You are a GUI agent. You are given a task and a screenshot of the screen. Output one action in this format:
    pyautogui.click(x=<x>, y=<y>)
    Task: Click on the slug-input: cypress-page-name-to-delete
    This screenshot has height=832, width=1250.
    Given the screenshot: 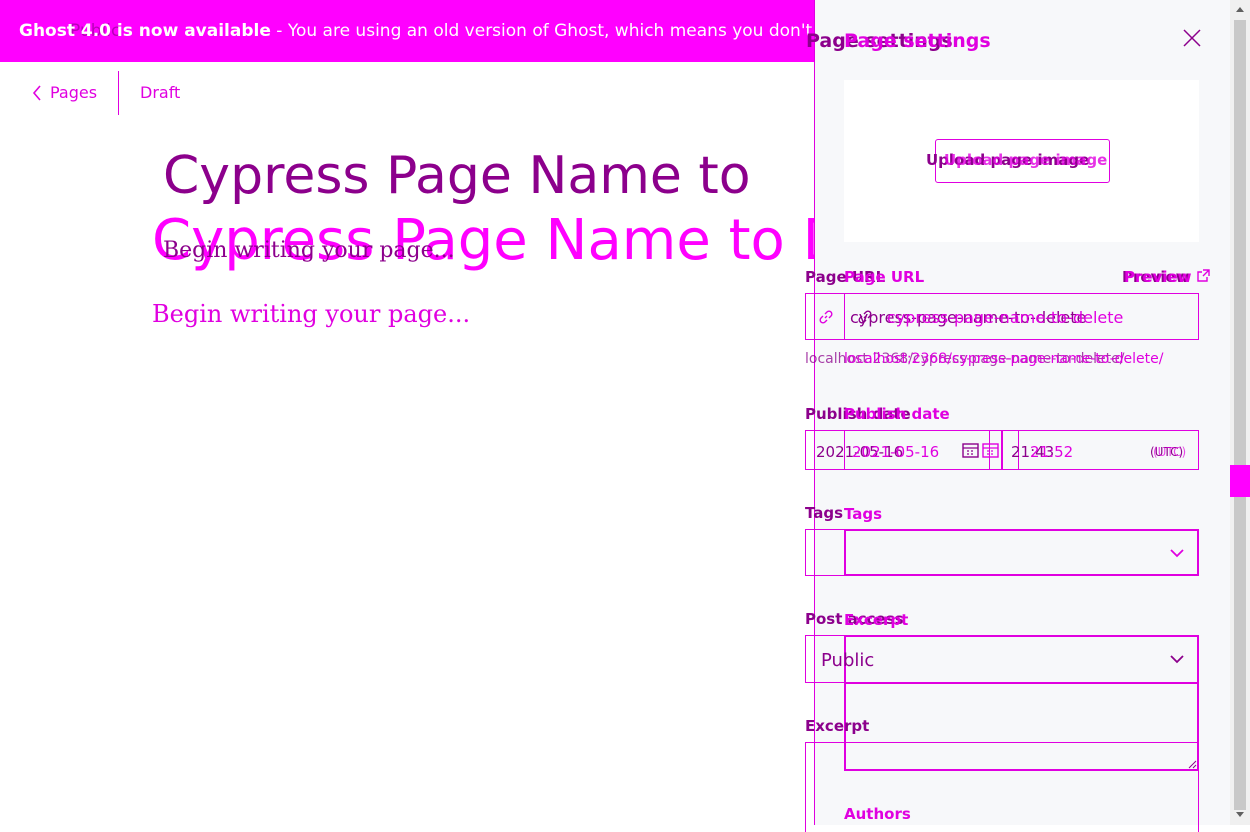 What is the action you would take?
    pyautogui.click(x=1005, y=317)
    